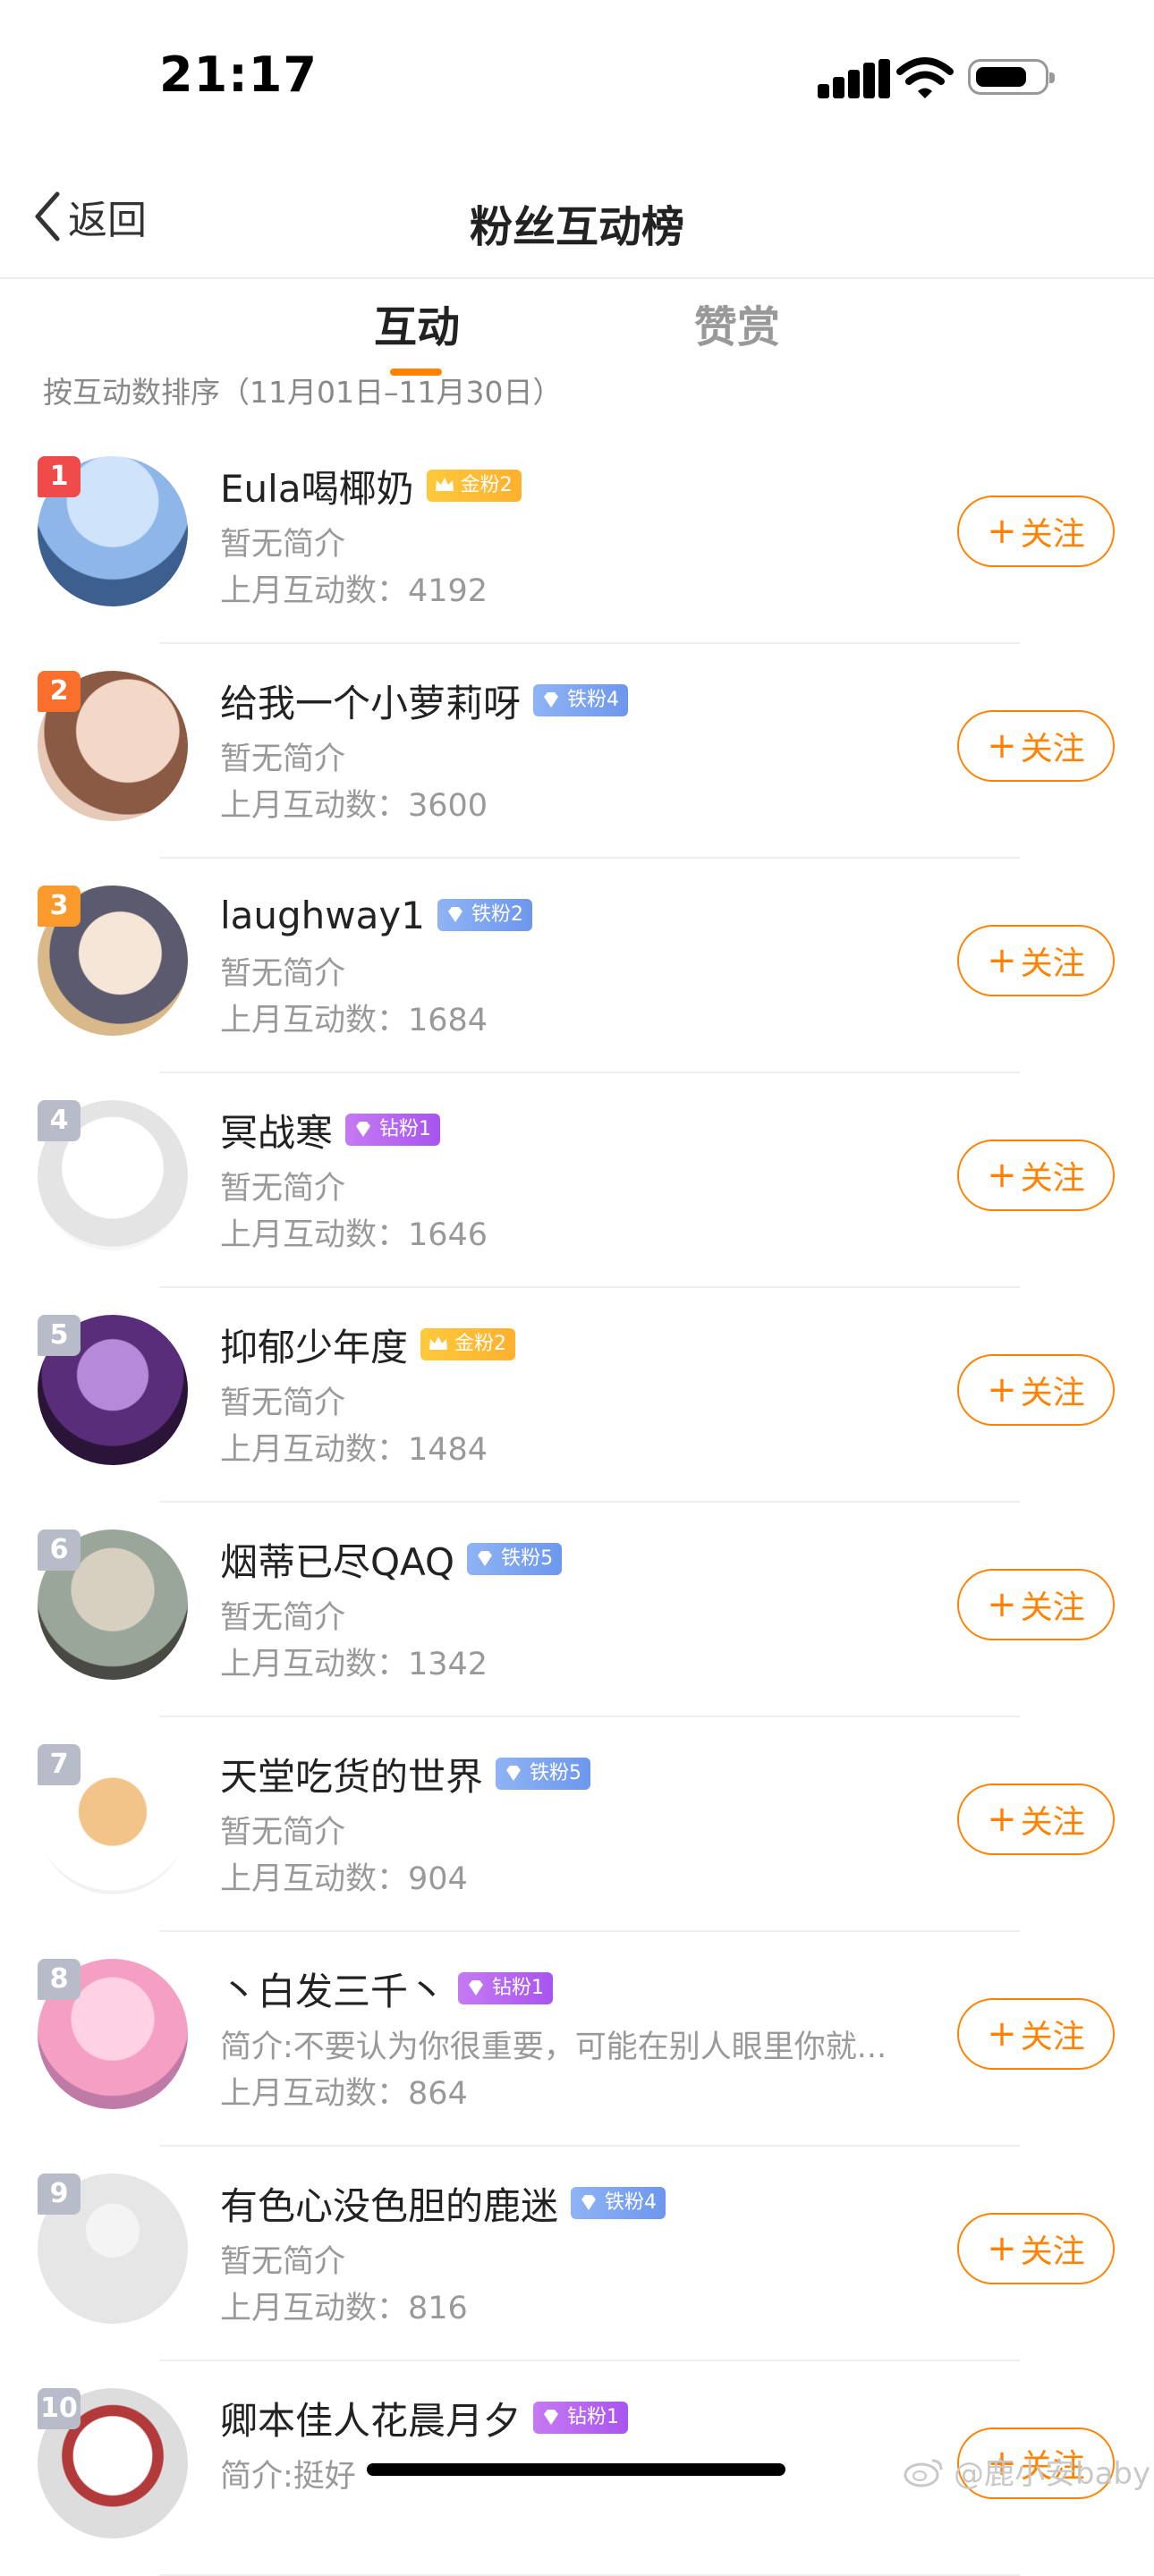  I want to click on rank-badge: 3, so click(59, 906).